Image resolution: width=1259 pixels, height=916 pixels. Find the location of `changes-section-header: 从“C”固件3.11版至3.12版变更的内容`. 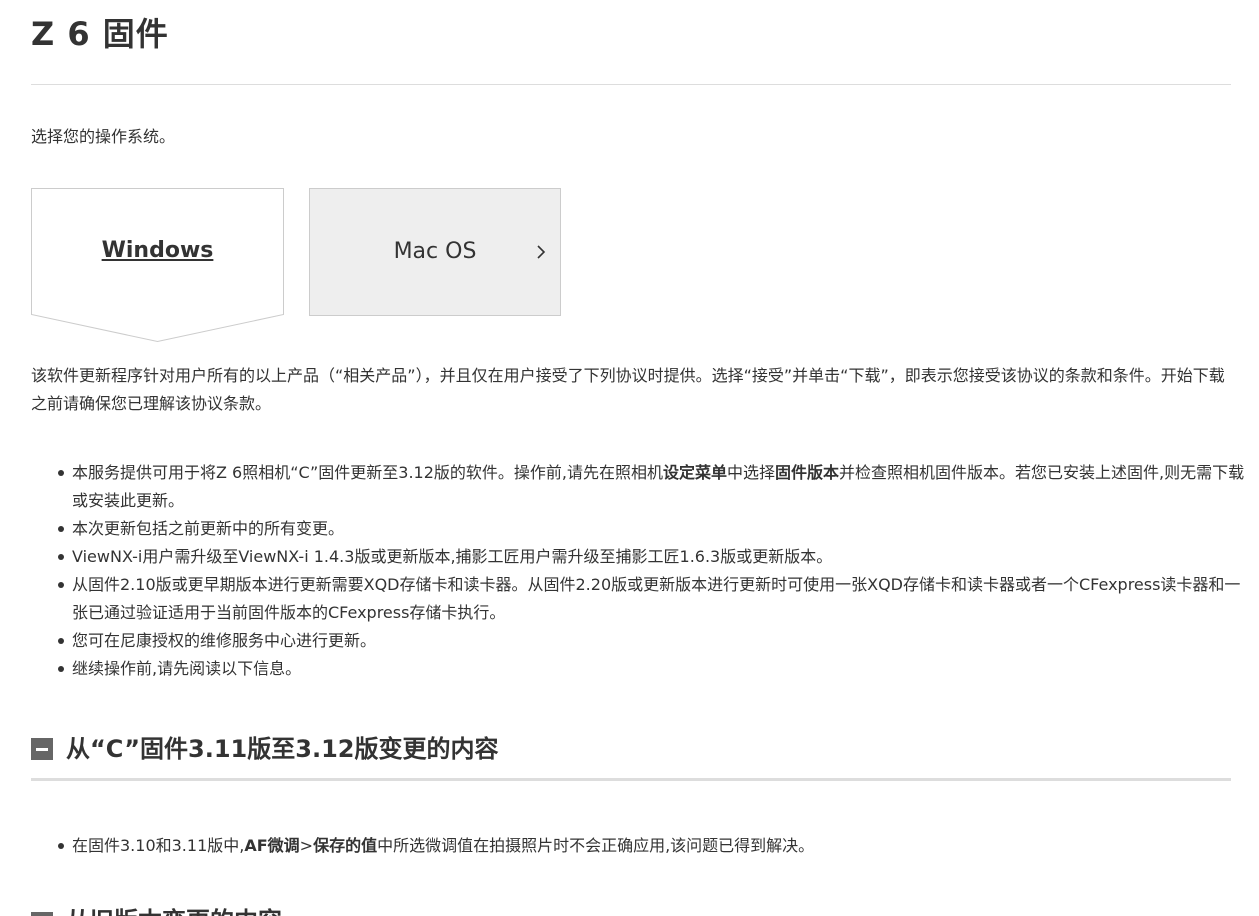

changes-section-header: 从“C”固件3.11版至3.12版变更的内容 is located at coordinates (631, 756).